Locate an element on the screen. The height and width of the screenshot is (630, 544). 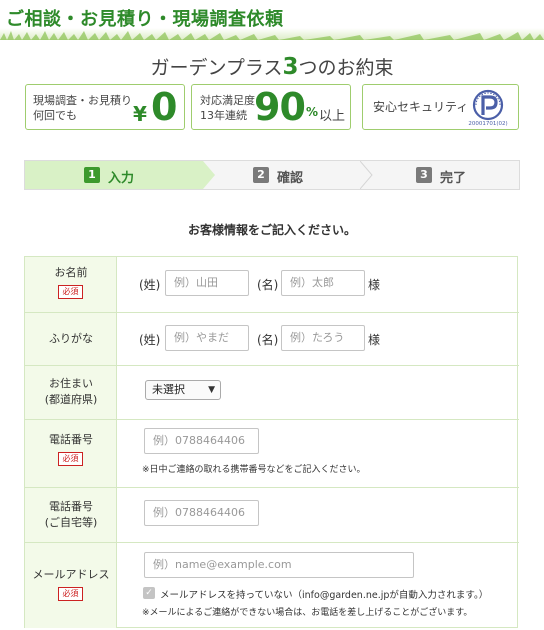
phone-input: 例）0788464406 is located at coordinates (201, 441).